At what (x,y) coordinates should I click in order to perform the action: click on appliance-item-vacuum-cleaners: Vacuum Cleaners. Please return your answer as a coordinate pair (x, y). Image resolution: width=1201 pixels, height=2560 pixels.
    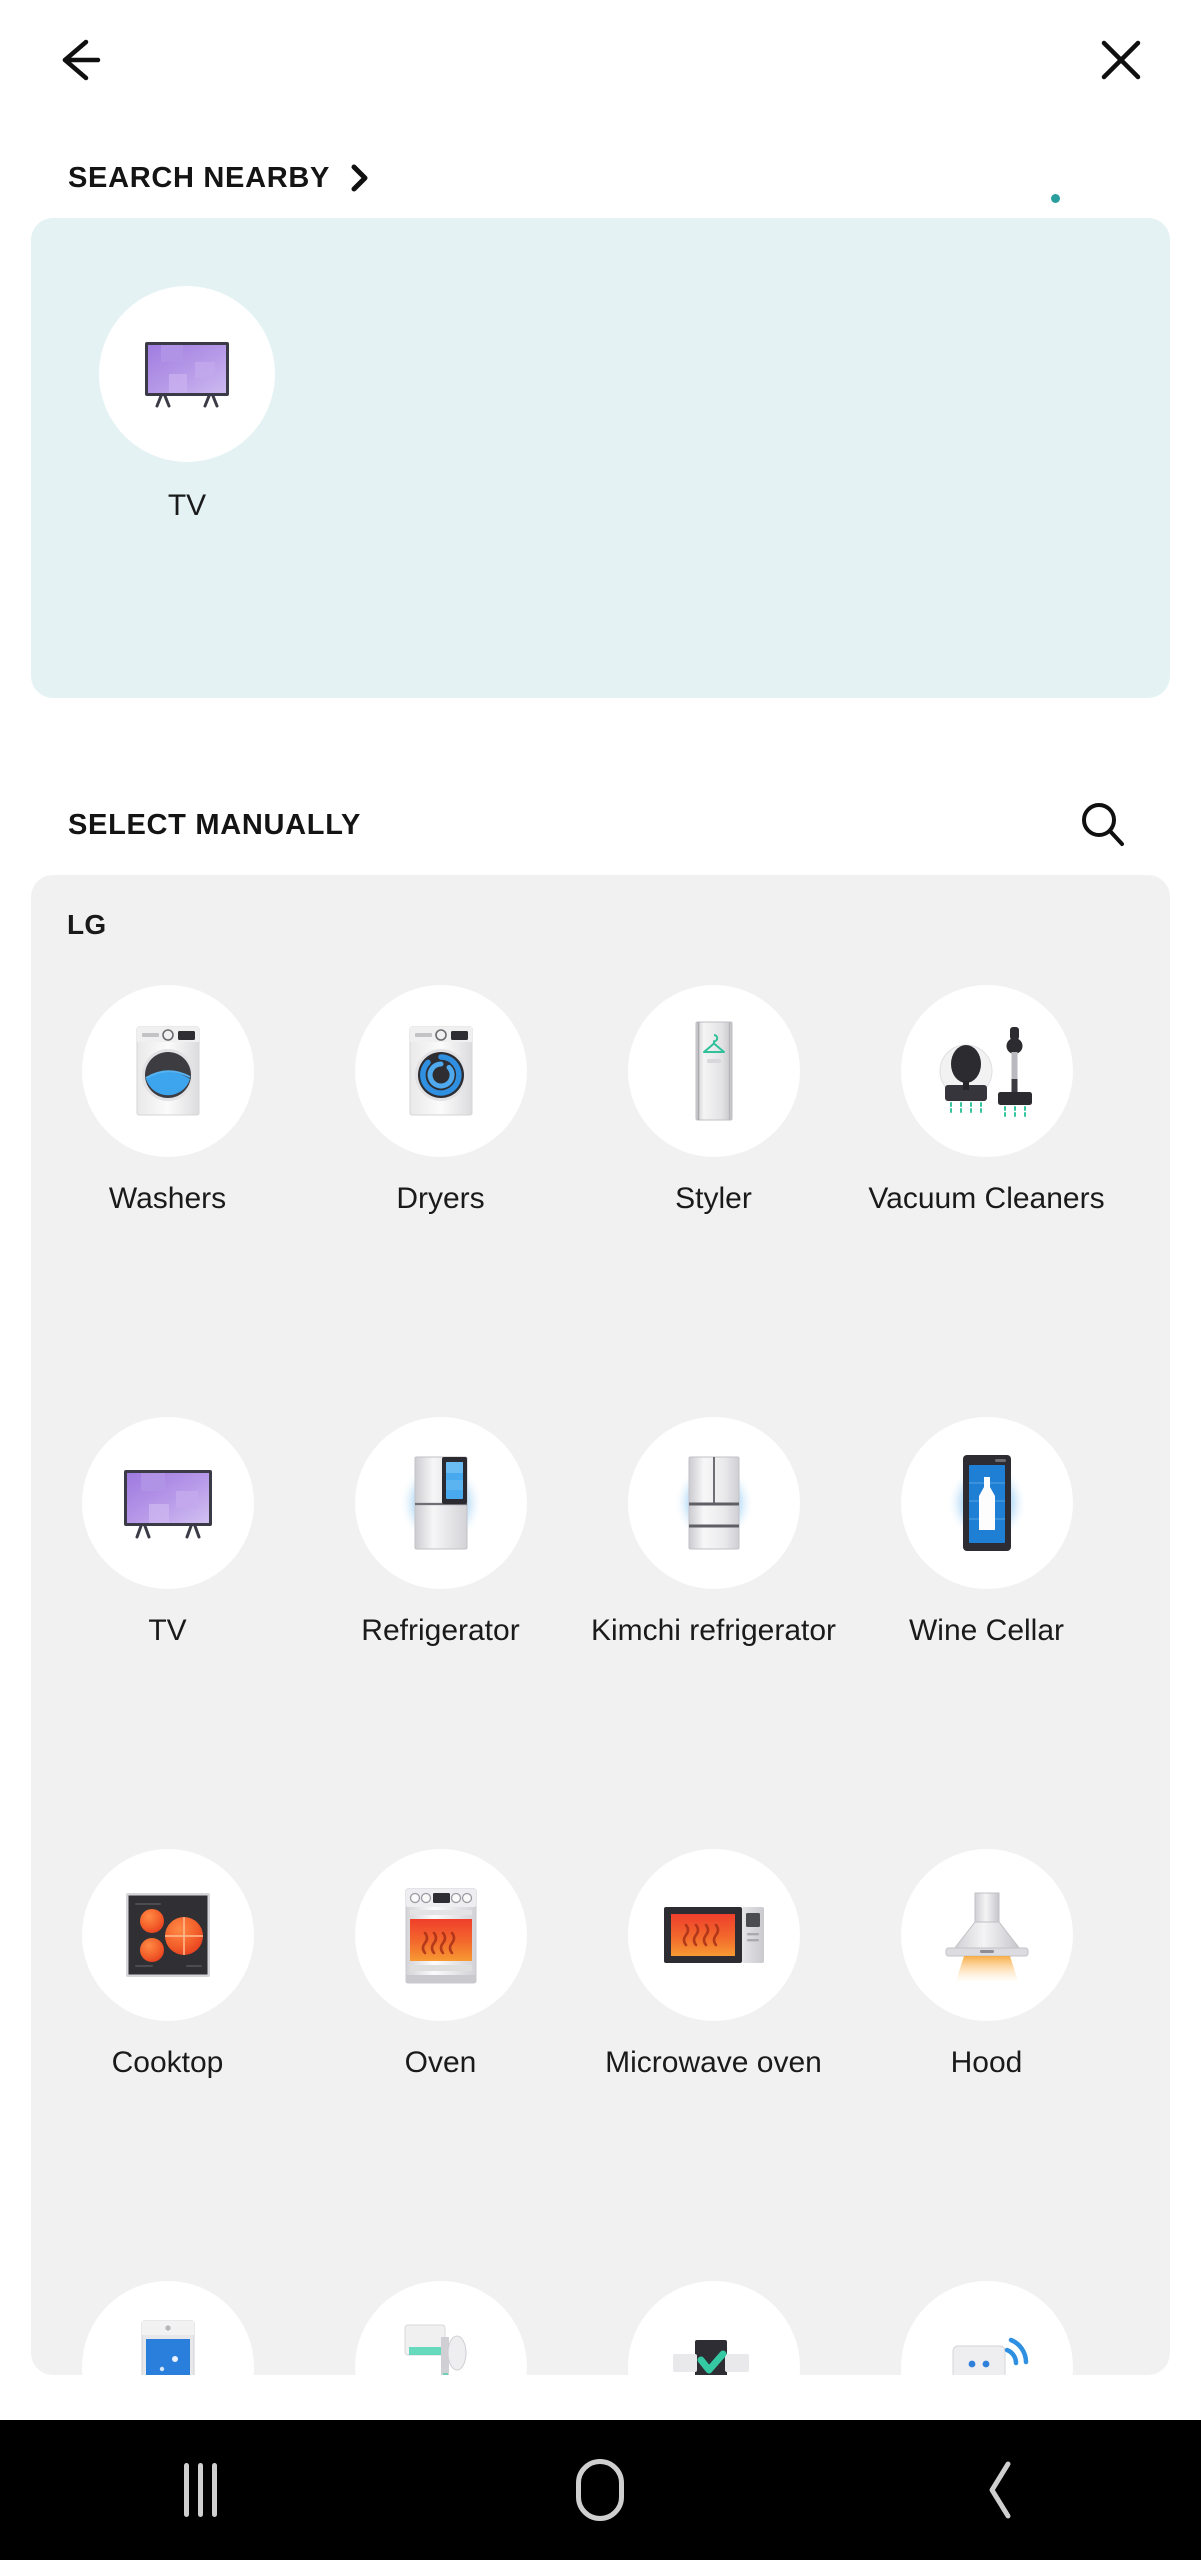
    Looking at the image, I should click on (986, 1183).